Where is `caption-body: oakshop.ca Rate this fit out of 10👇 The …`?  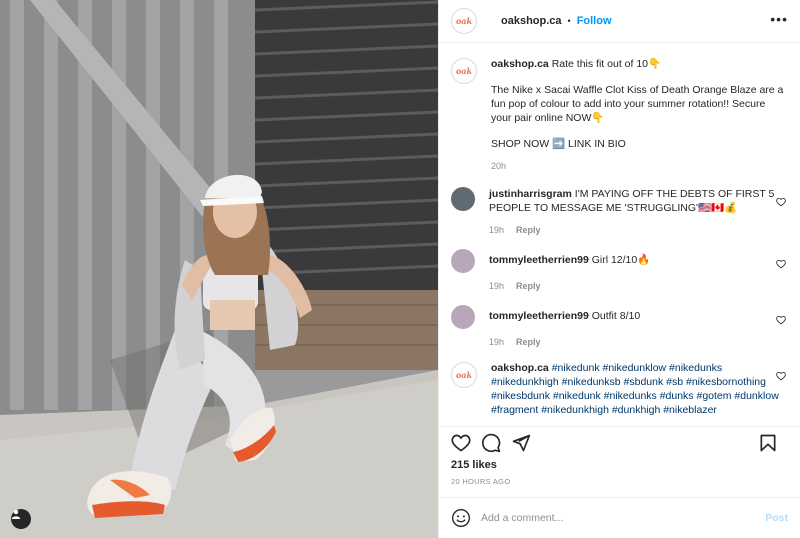
caption-body: oakshop.ca Rate this fit out of 10👇 The … is located at coordinates (639, 115).